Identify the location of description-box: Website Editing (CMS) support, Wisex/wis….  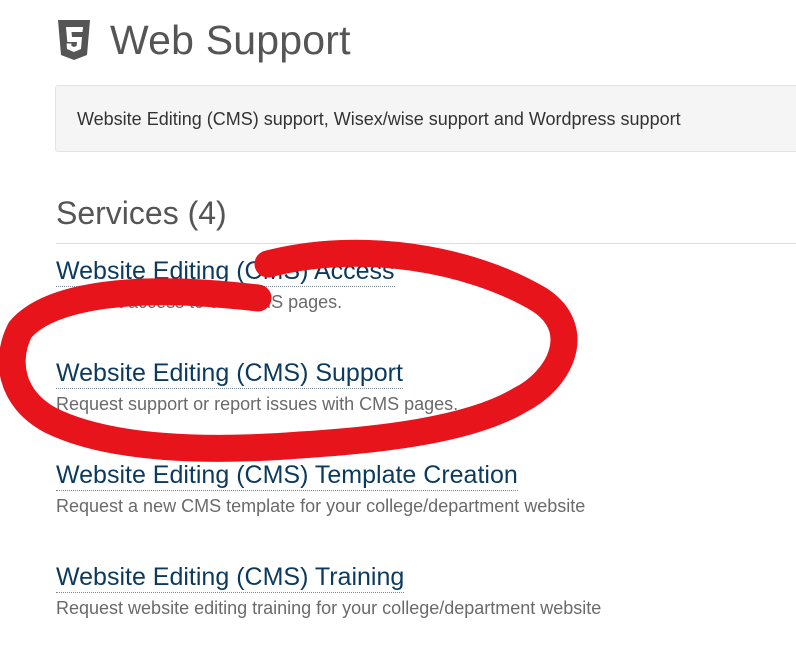
(425, 118).